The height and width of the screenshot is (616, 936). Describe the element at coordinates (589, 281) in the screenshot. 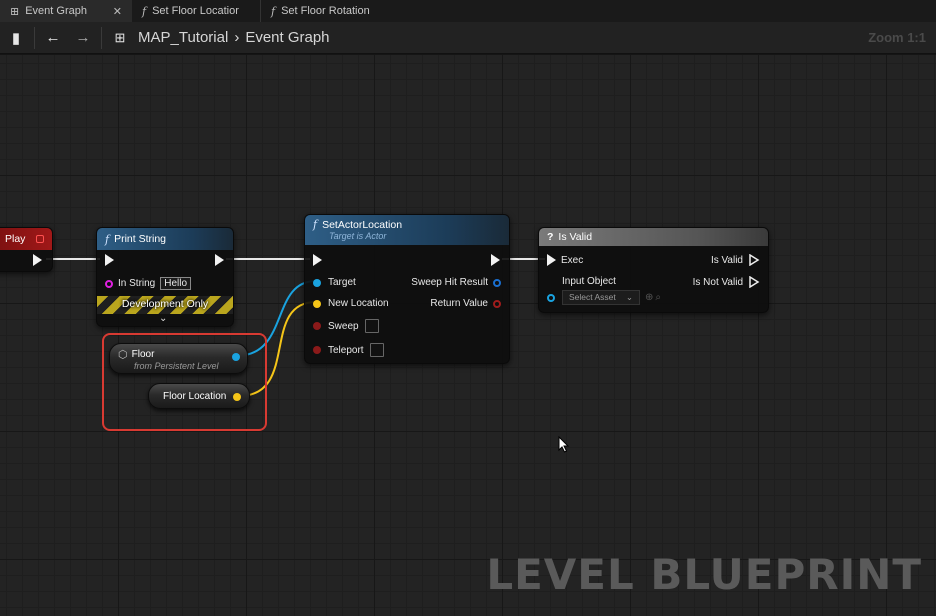

I see `pin-label: Input Object` at that location.